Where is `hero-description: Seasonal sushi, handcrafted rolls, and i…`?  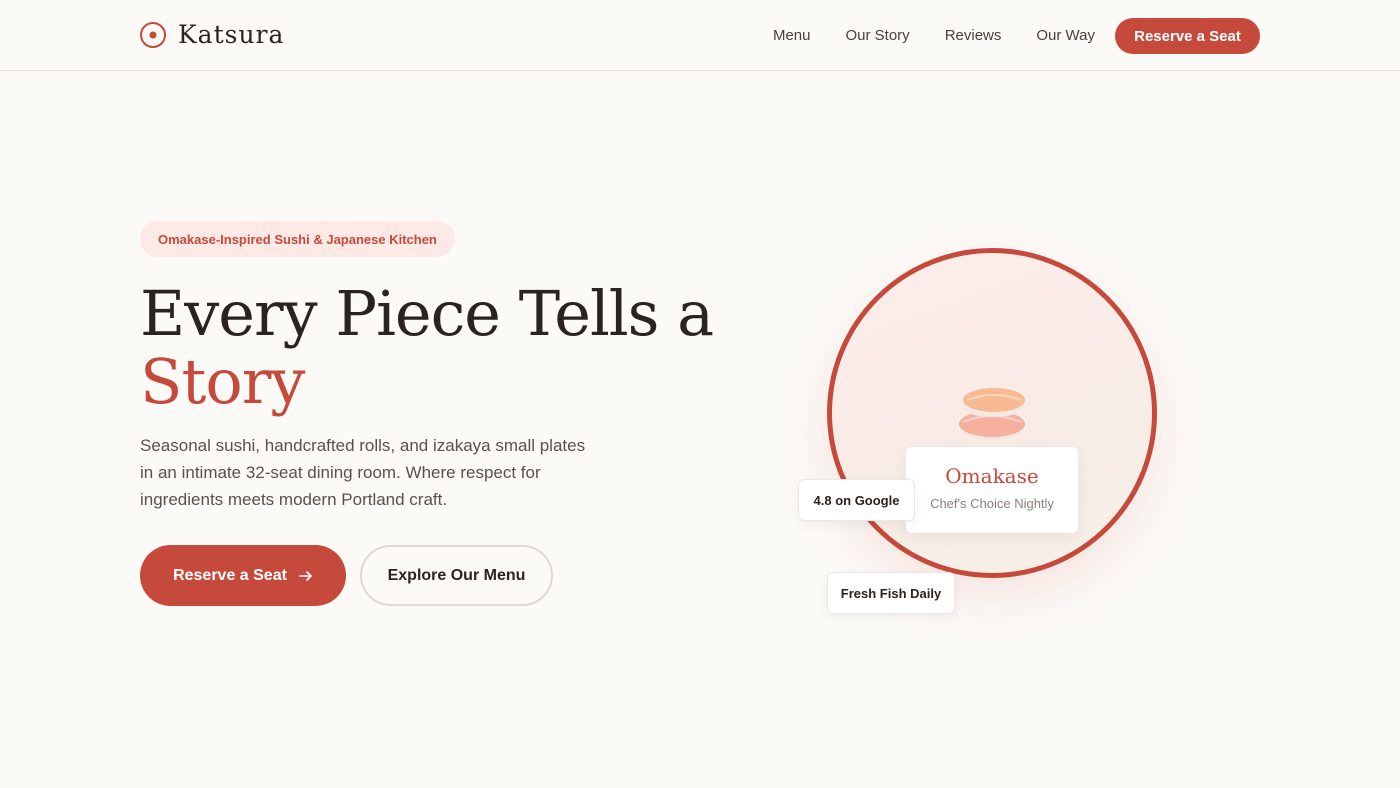 hero-description: Seasonal sushi, handcrafted rolls, and i… is located at coordinates (363, 472).